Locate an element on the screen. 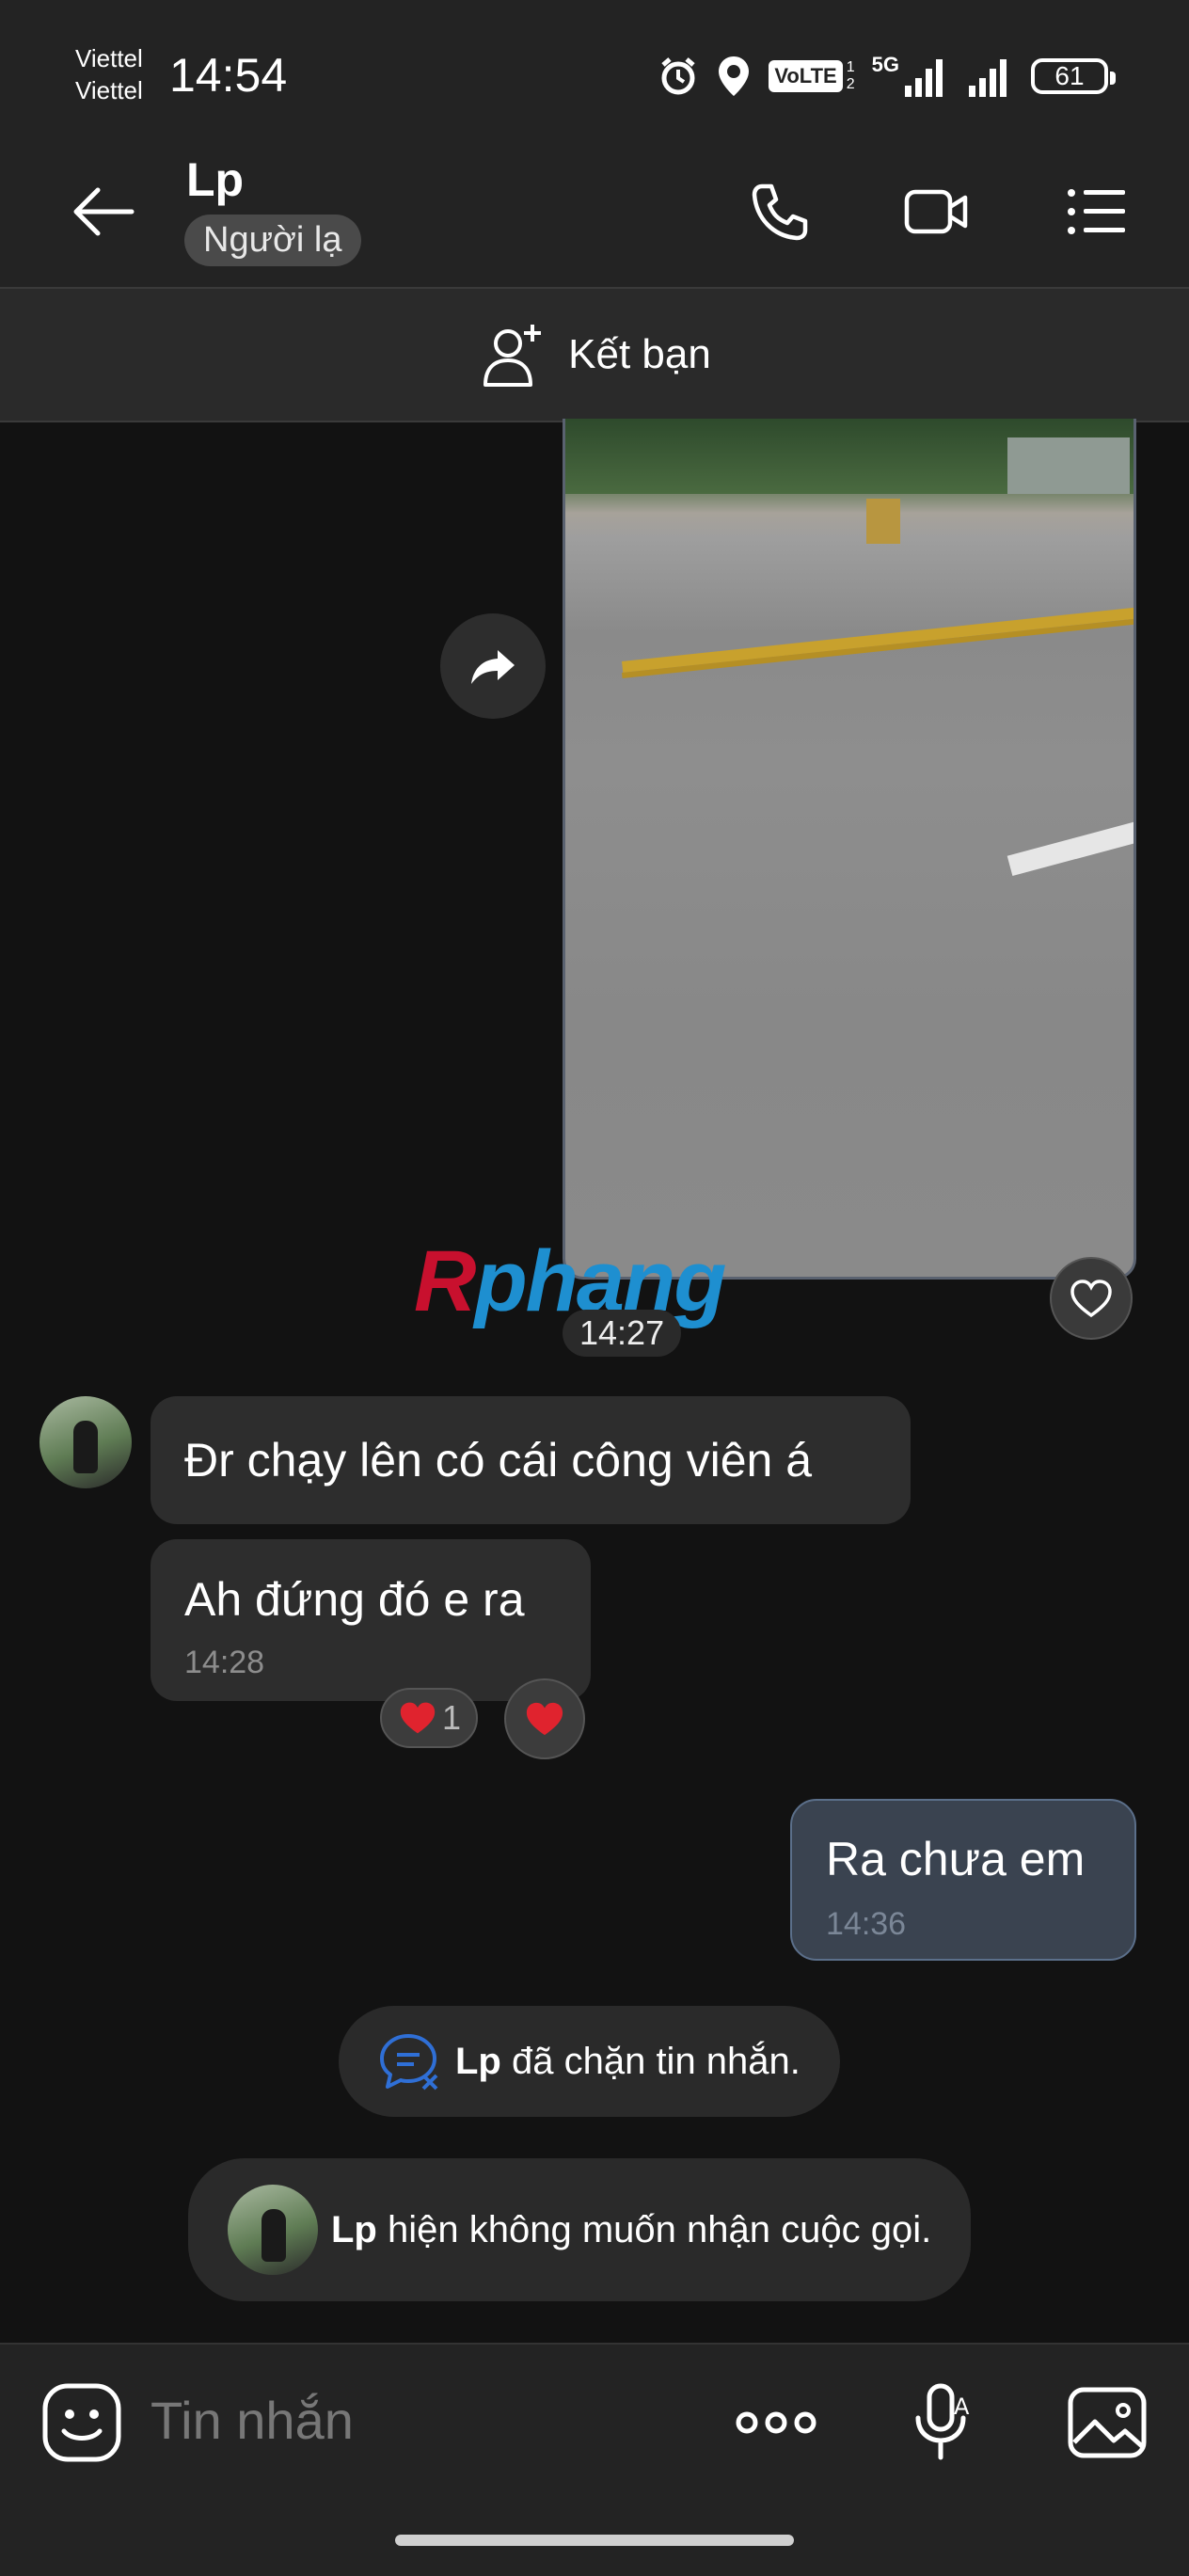 The height and width of the screenshot is (2576, 1189). message-input: Tin nhắn is located at coordinates (252, 2420).